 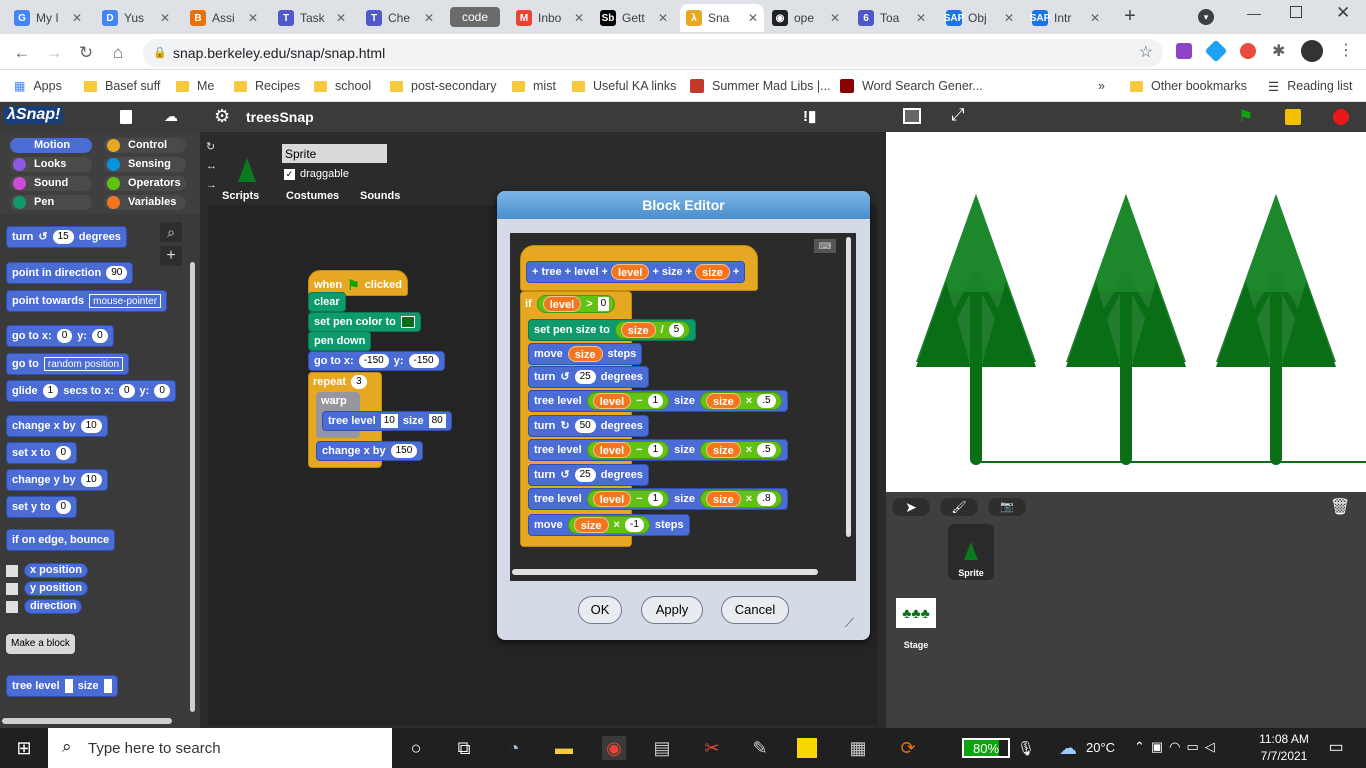 I want to click on snap-logo: λSnap!, so click(x=34, y=115).